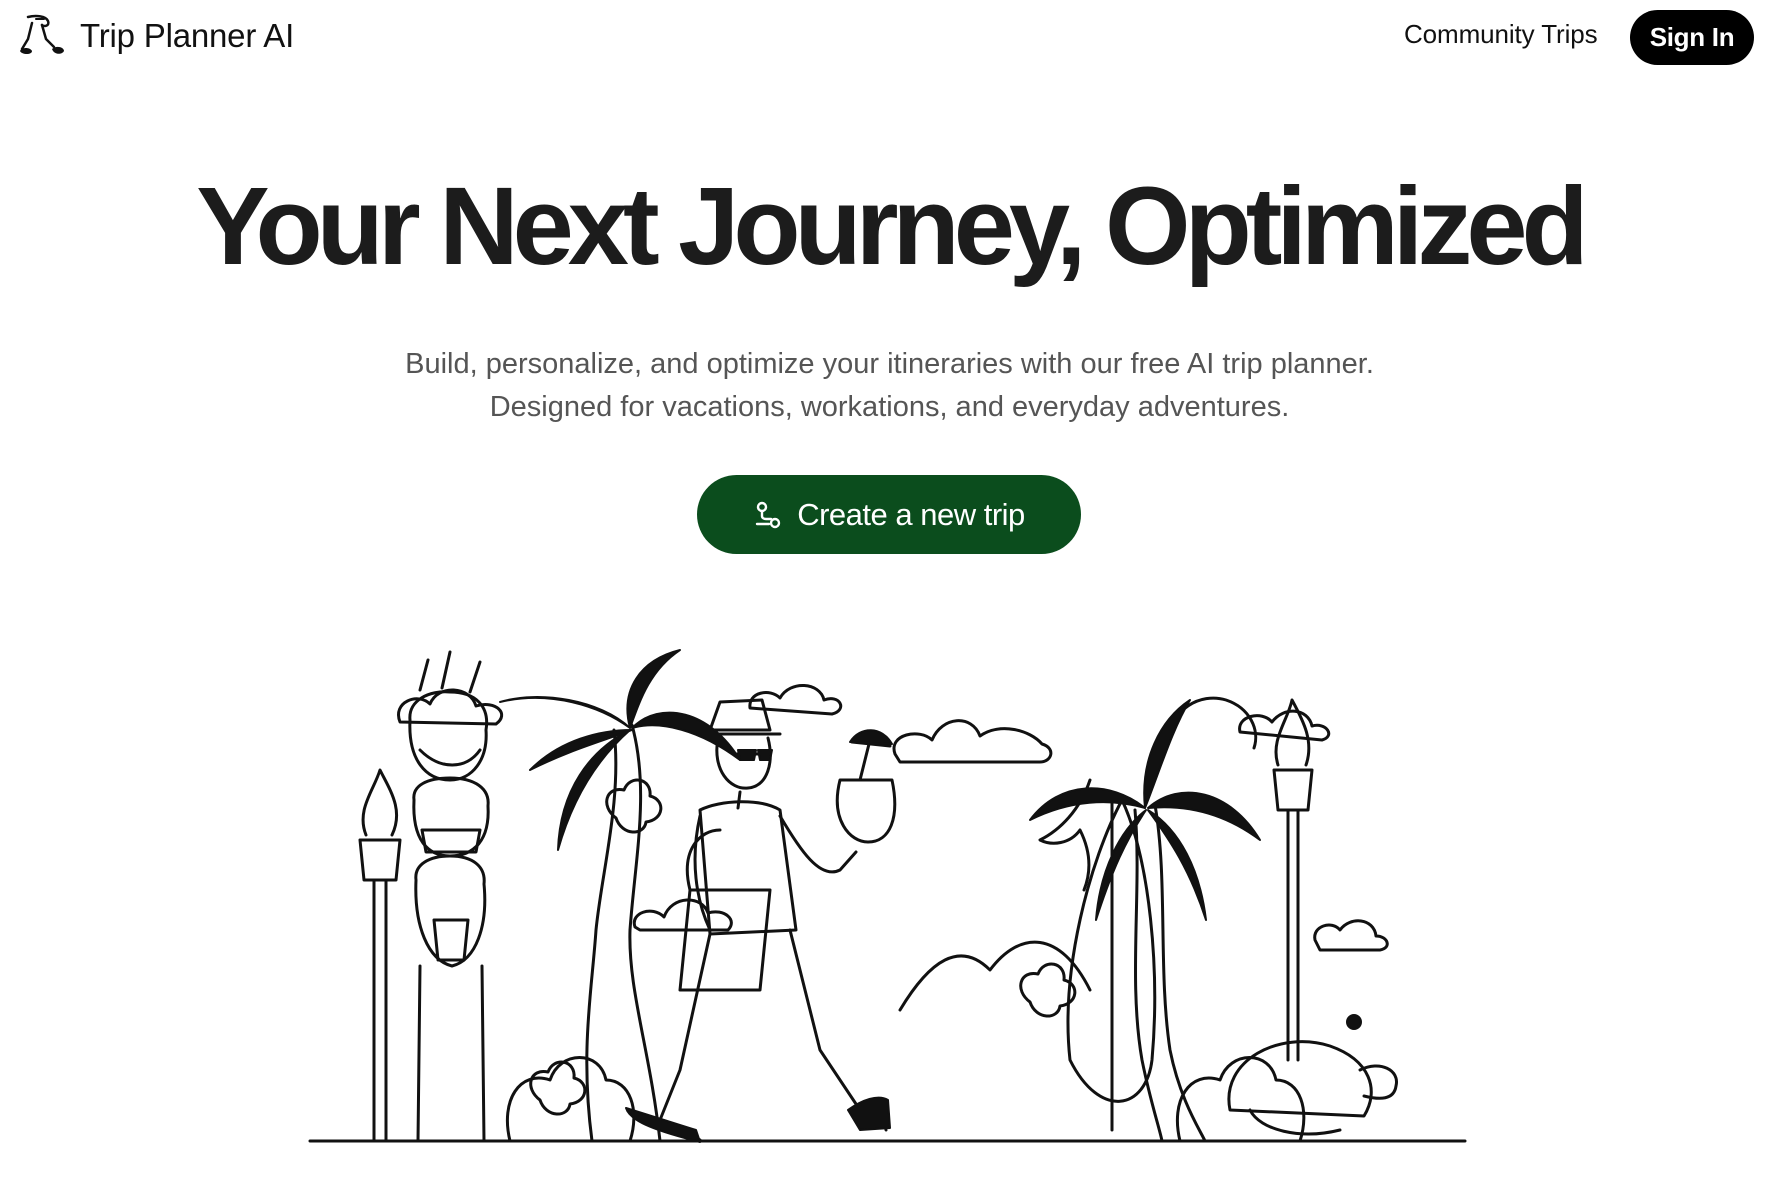 Image resolution: width=1779 pixels, height=1177 pixels. Describe the element at coordinates (1692, 37) in the screenshot. I see `sign-in-button: Sign In` at that location.